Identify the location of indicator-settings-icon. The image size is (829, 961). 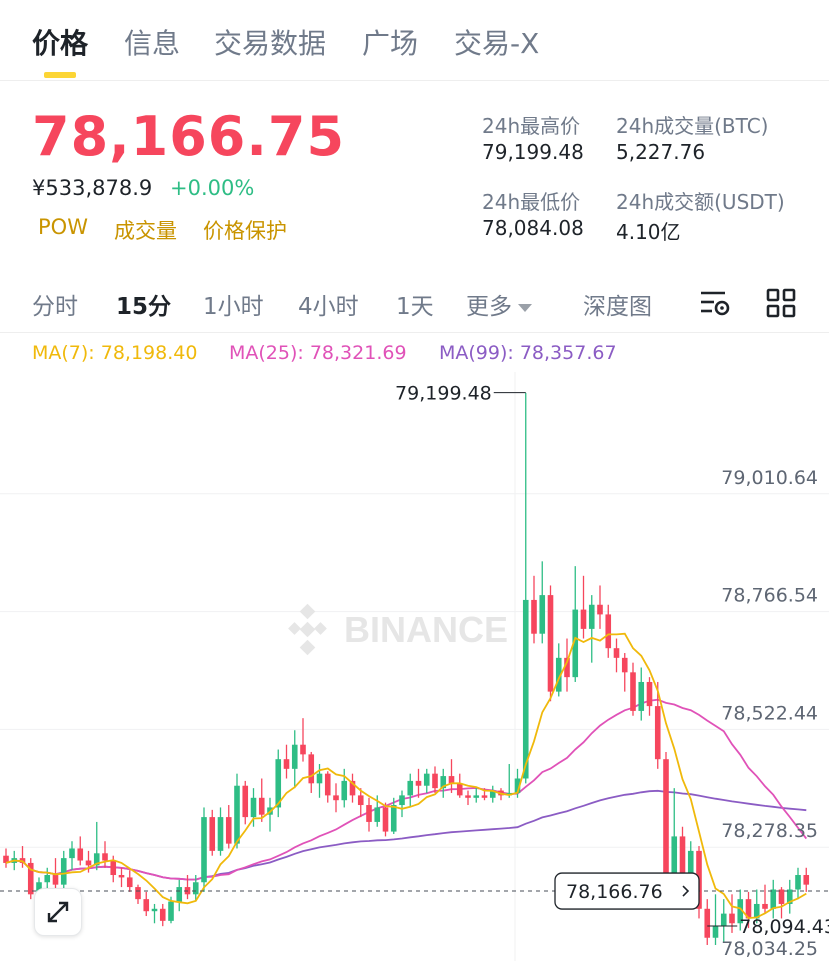
(715, 303).